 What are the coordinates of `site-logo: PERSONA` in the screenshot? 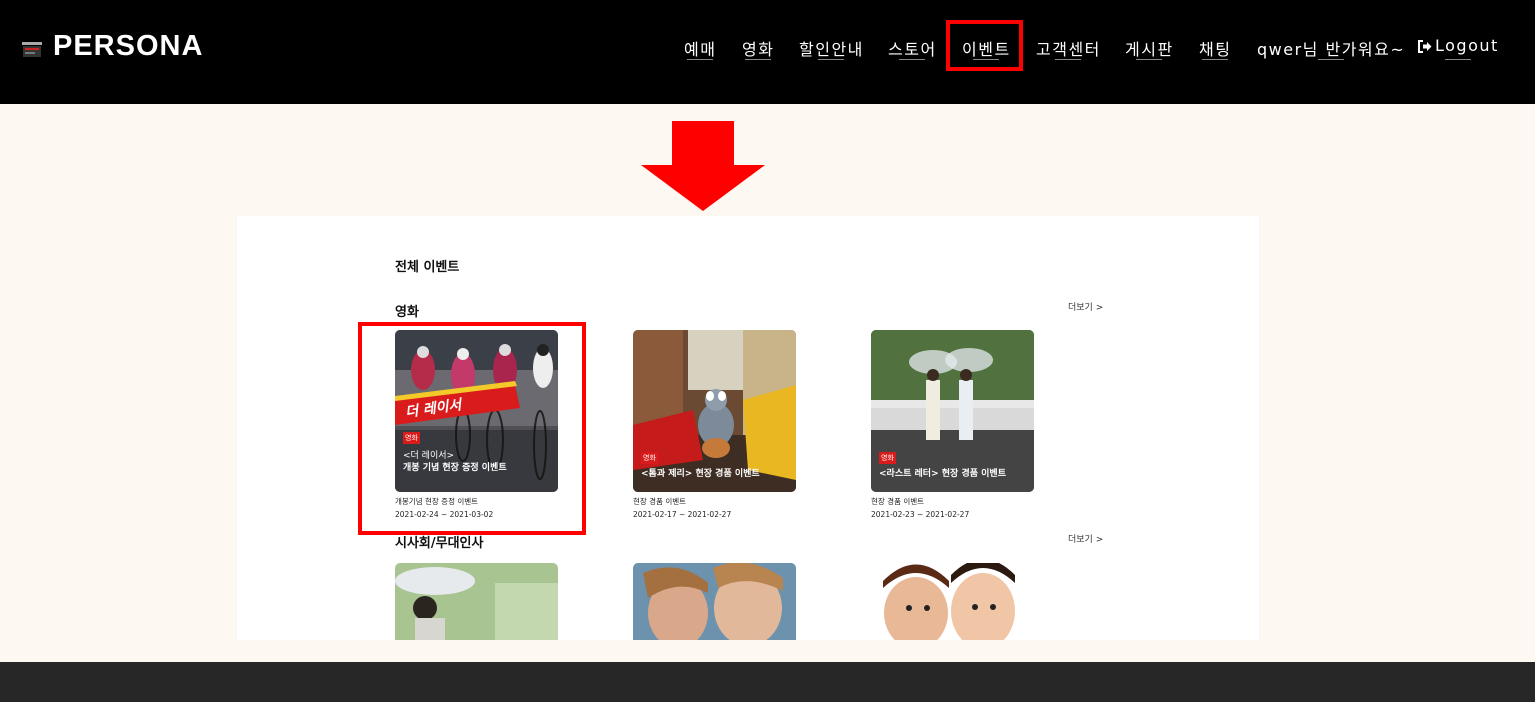 It's located at (128, 46).